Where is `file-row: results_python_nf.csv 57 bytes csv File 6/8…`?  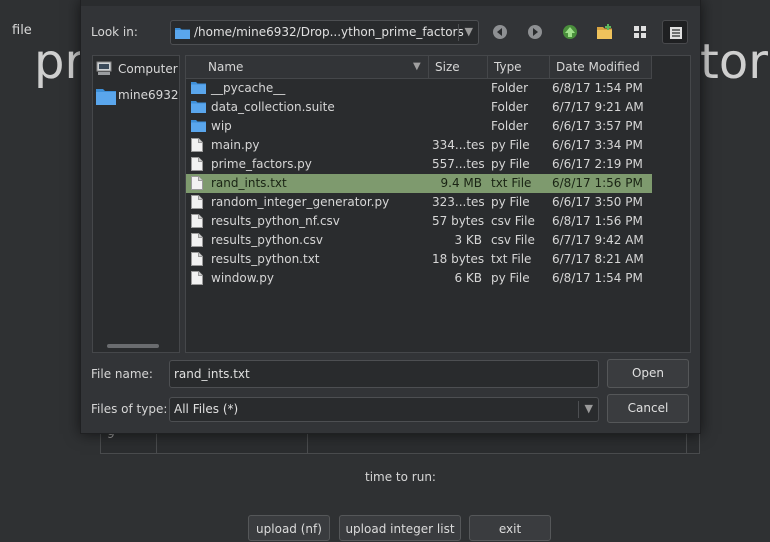
file-row: results_python_nf.csv 57 bytes csv File 6/8… is located at coordinates (419, 221).